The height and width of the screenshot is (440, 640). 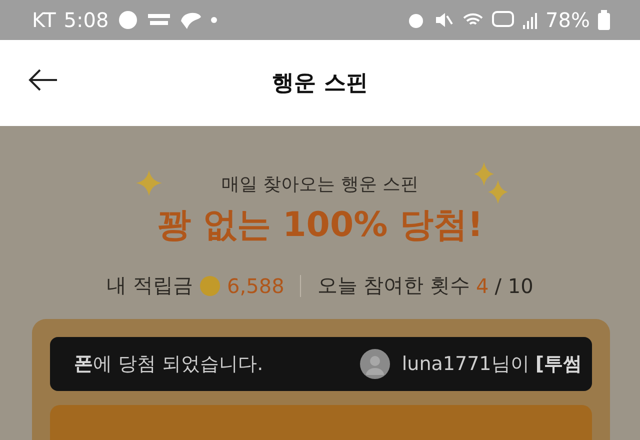 I want to click on battery-icon, so click(x=604, y=20).